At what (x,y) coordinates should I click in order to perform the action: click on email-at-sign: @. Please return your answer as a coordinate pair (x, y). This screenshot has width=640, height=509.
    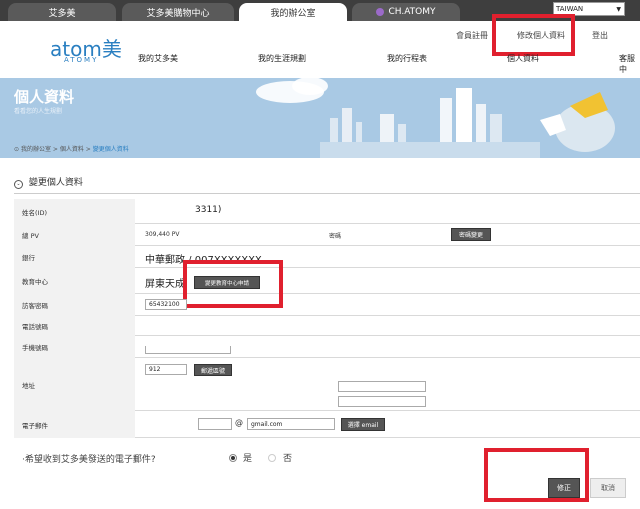
    Looking at the image, I should click on (239, 422).